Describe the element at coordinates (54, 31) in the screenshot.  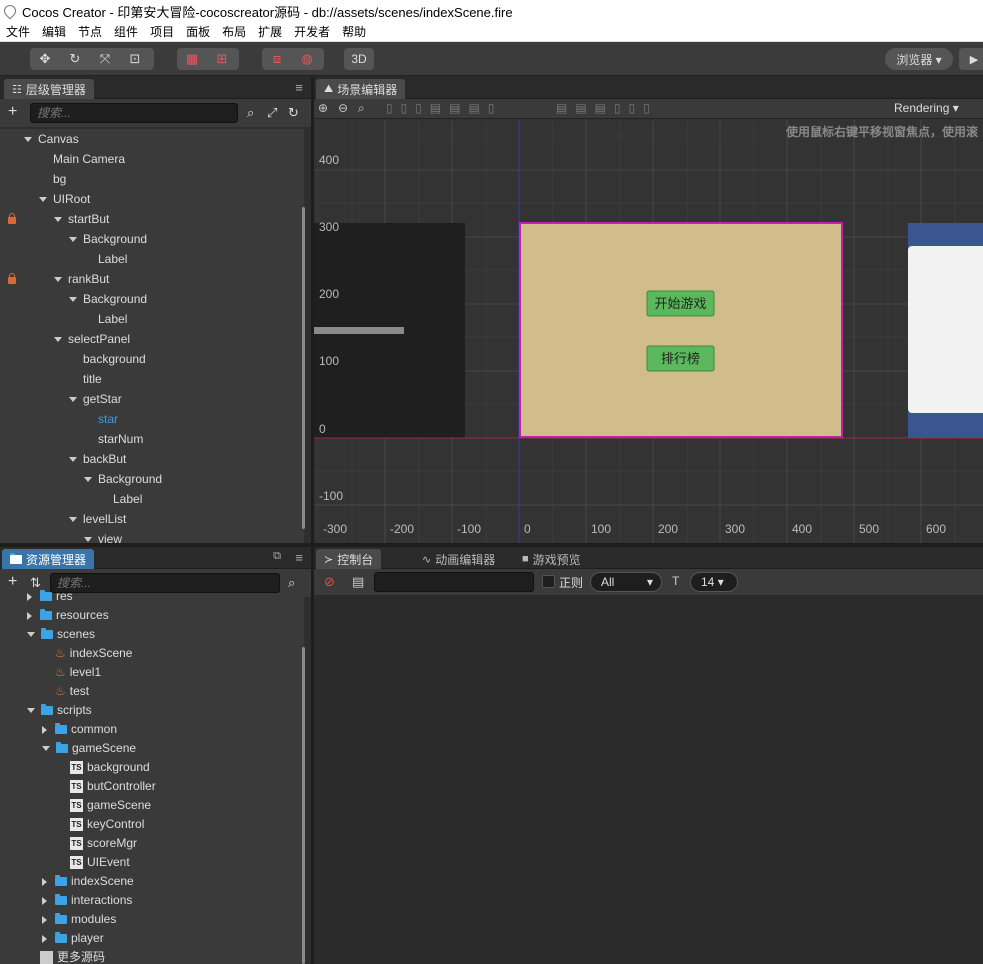
I see `menu-edit: 编辑` at that location.